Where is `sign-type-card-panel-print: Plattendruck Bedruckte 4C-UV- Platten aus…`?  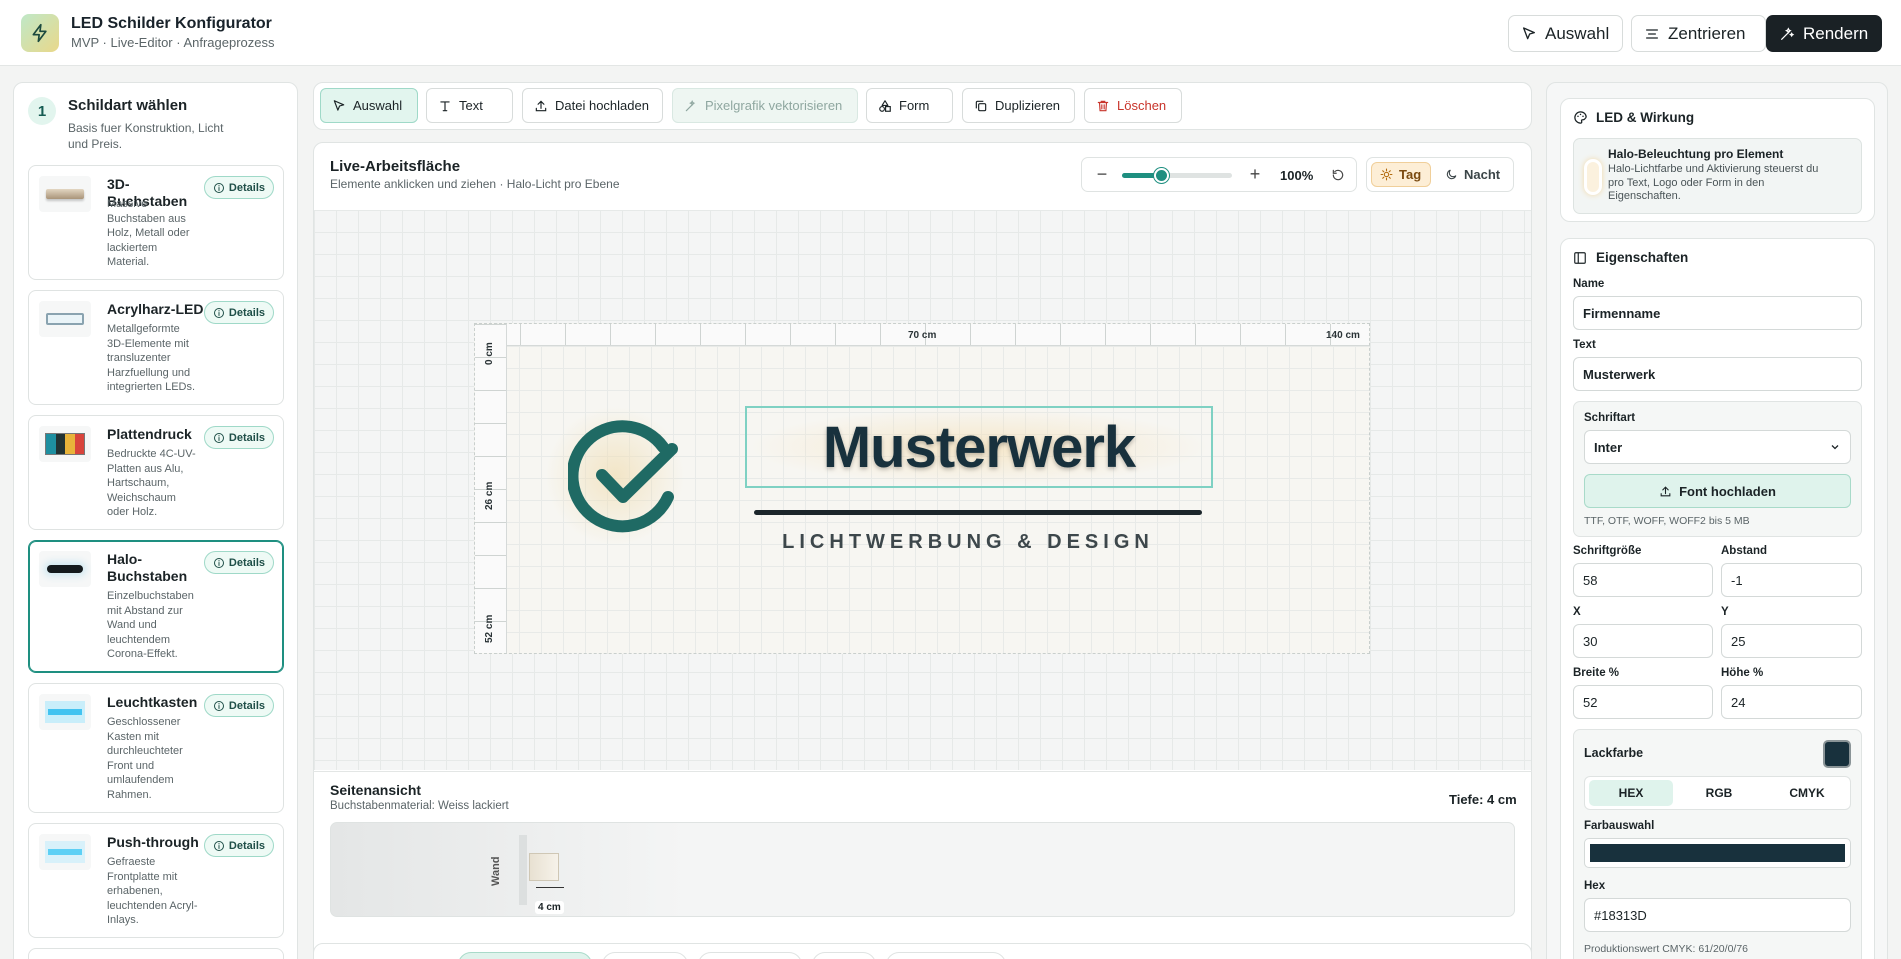 sign-type-card-panel-print: Plattendruck Bedruckte 4C-UV- Platten aus… is located at coordinates (156, 472).